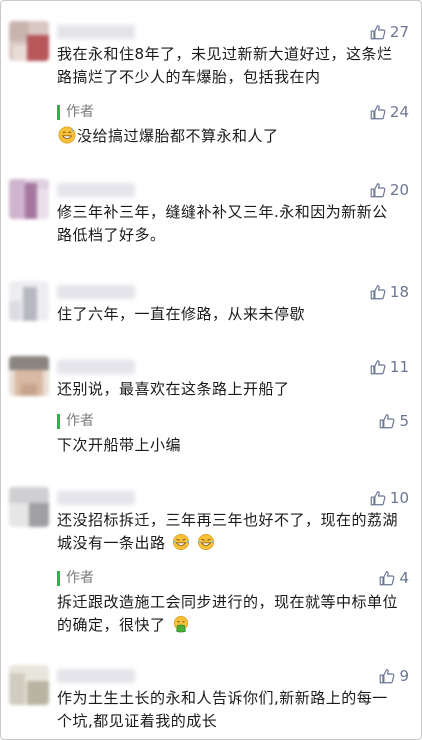  I want to click on comment-text: 住了六年，一直在修路，从来未停歇, so click(181, 314).